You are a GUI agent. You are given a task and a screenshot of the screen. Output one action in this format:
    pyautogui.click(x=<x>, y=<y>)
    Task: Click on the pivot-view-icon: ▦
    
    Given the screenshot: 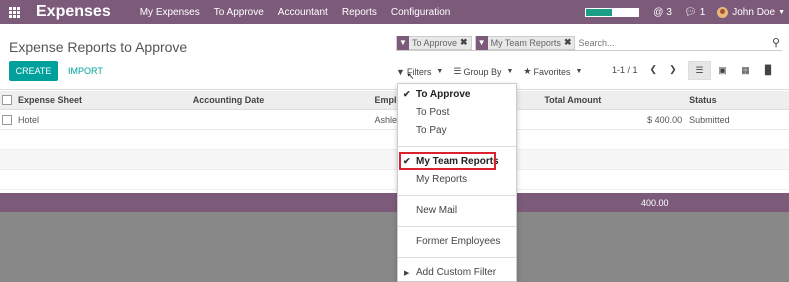 What is the action you would take?
    pyautogui.click(x=745, y=70)
    